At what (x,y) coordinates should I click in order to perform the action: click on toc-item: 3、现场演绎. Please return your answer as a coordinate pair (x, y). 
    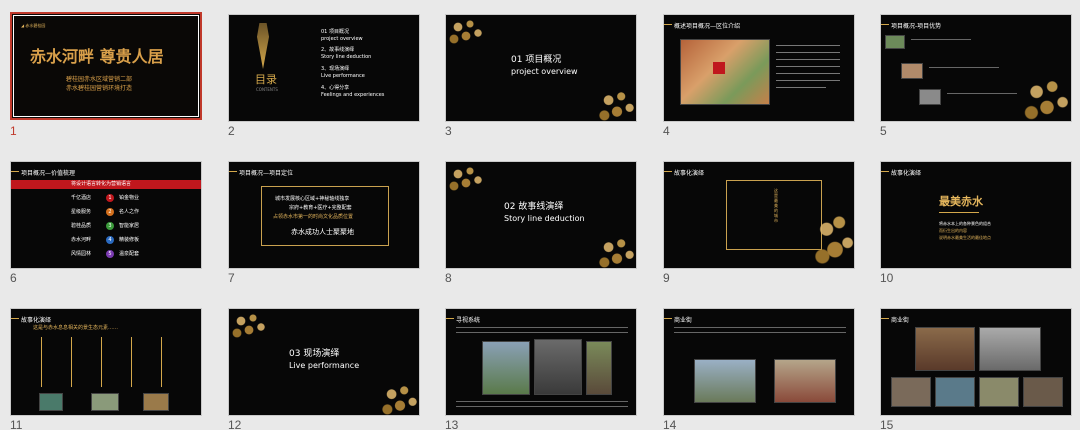
    Looking at the image, I should click on (335, 69).